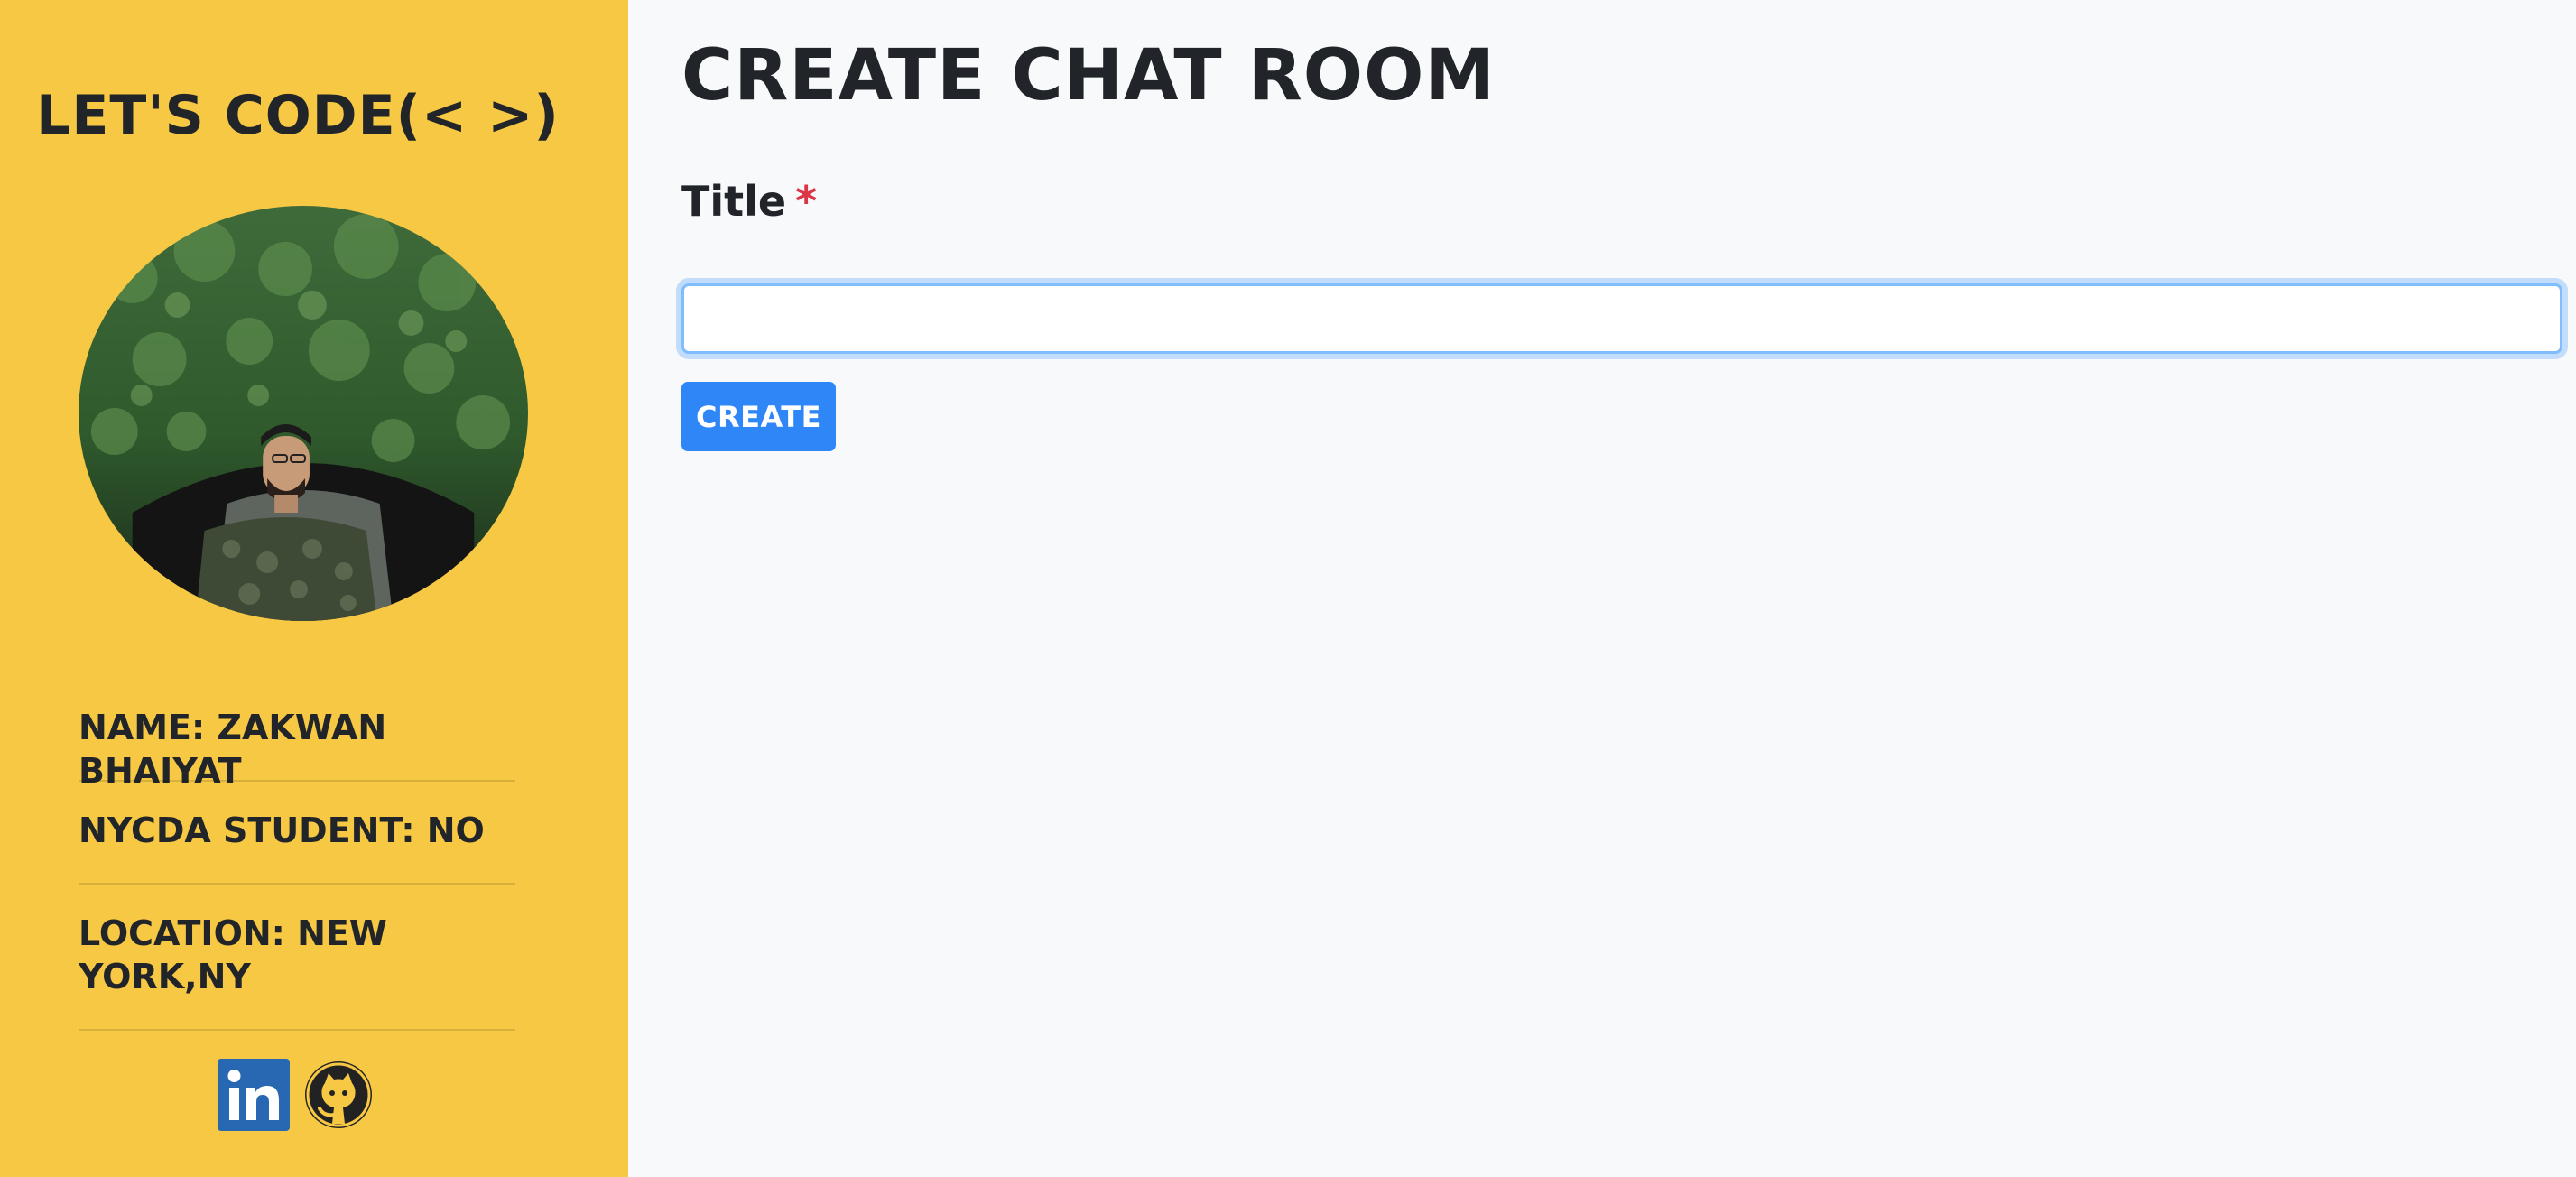 Image resolution: width=2576 pixels, height=1177 pixels. Describe the element at coordinates (759, 416) in the screenshot. I see `create-button: CREATE` at that location.